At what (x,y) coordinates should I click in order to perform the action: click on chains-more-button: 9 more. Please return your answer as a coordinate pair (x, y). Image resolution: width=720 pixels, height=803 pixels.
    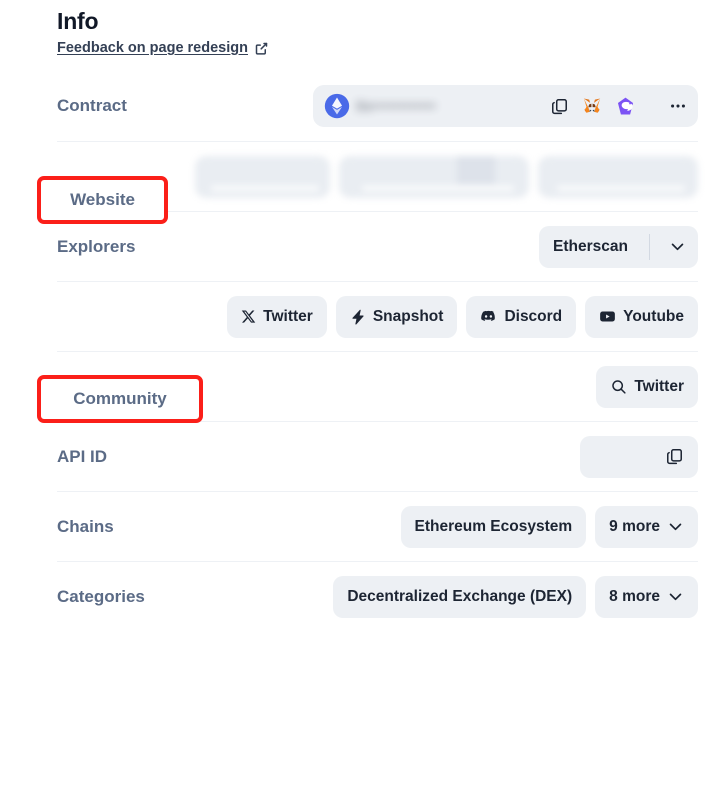
    Looking at the image, I should click on (646, 526).